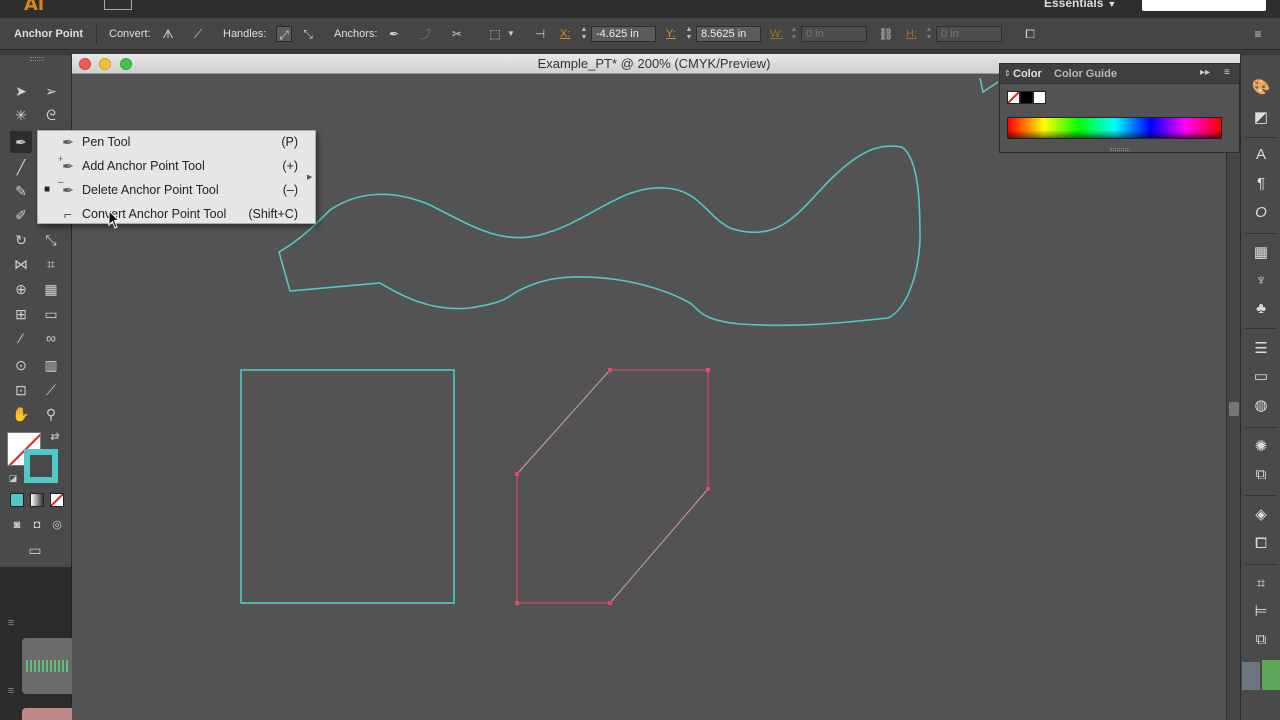 The image size is (1280, 720). I want to click on remove-anchor-icon: ✒, so click(394, 34).